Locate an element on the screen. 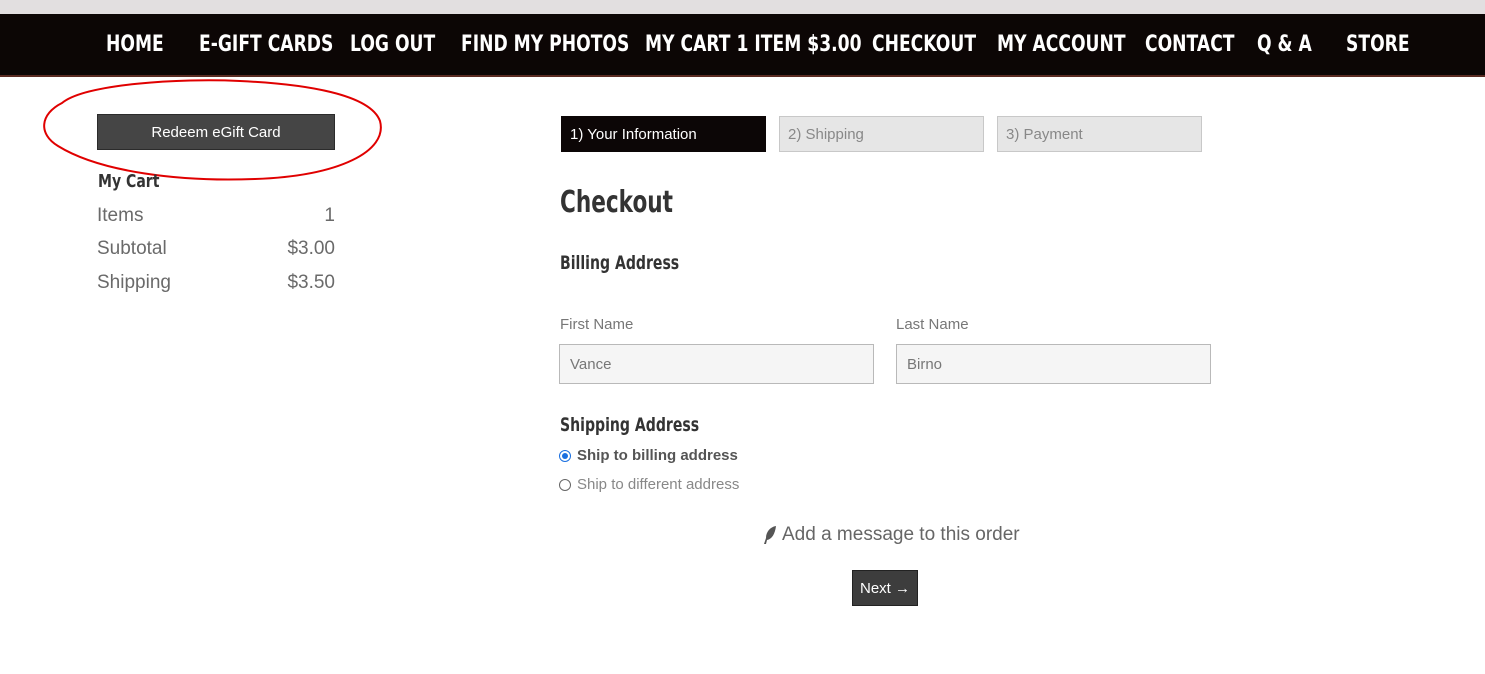  ship-to-billing-label: Ship to billing address is located at coordinates (657, 455).